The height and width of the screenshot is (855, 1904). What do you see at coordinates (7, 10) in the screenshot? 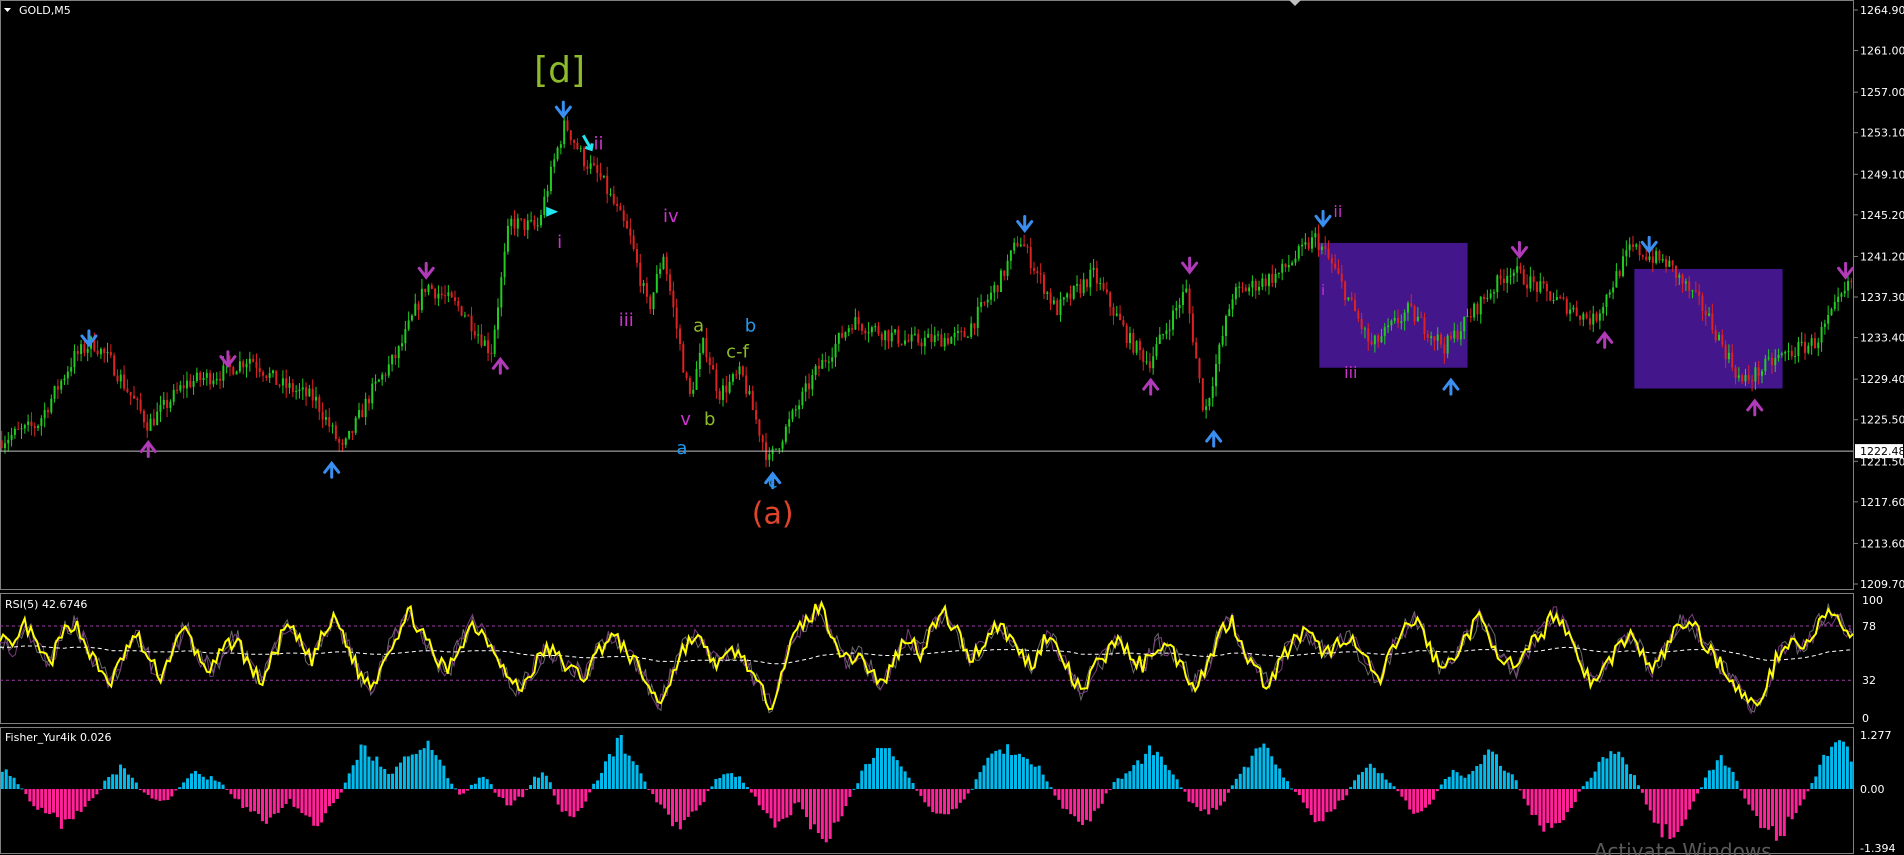
I see `chevron-down-icon` at bounding box center [7, 10].